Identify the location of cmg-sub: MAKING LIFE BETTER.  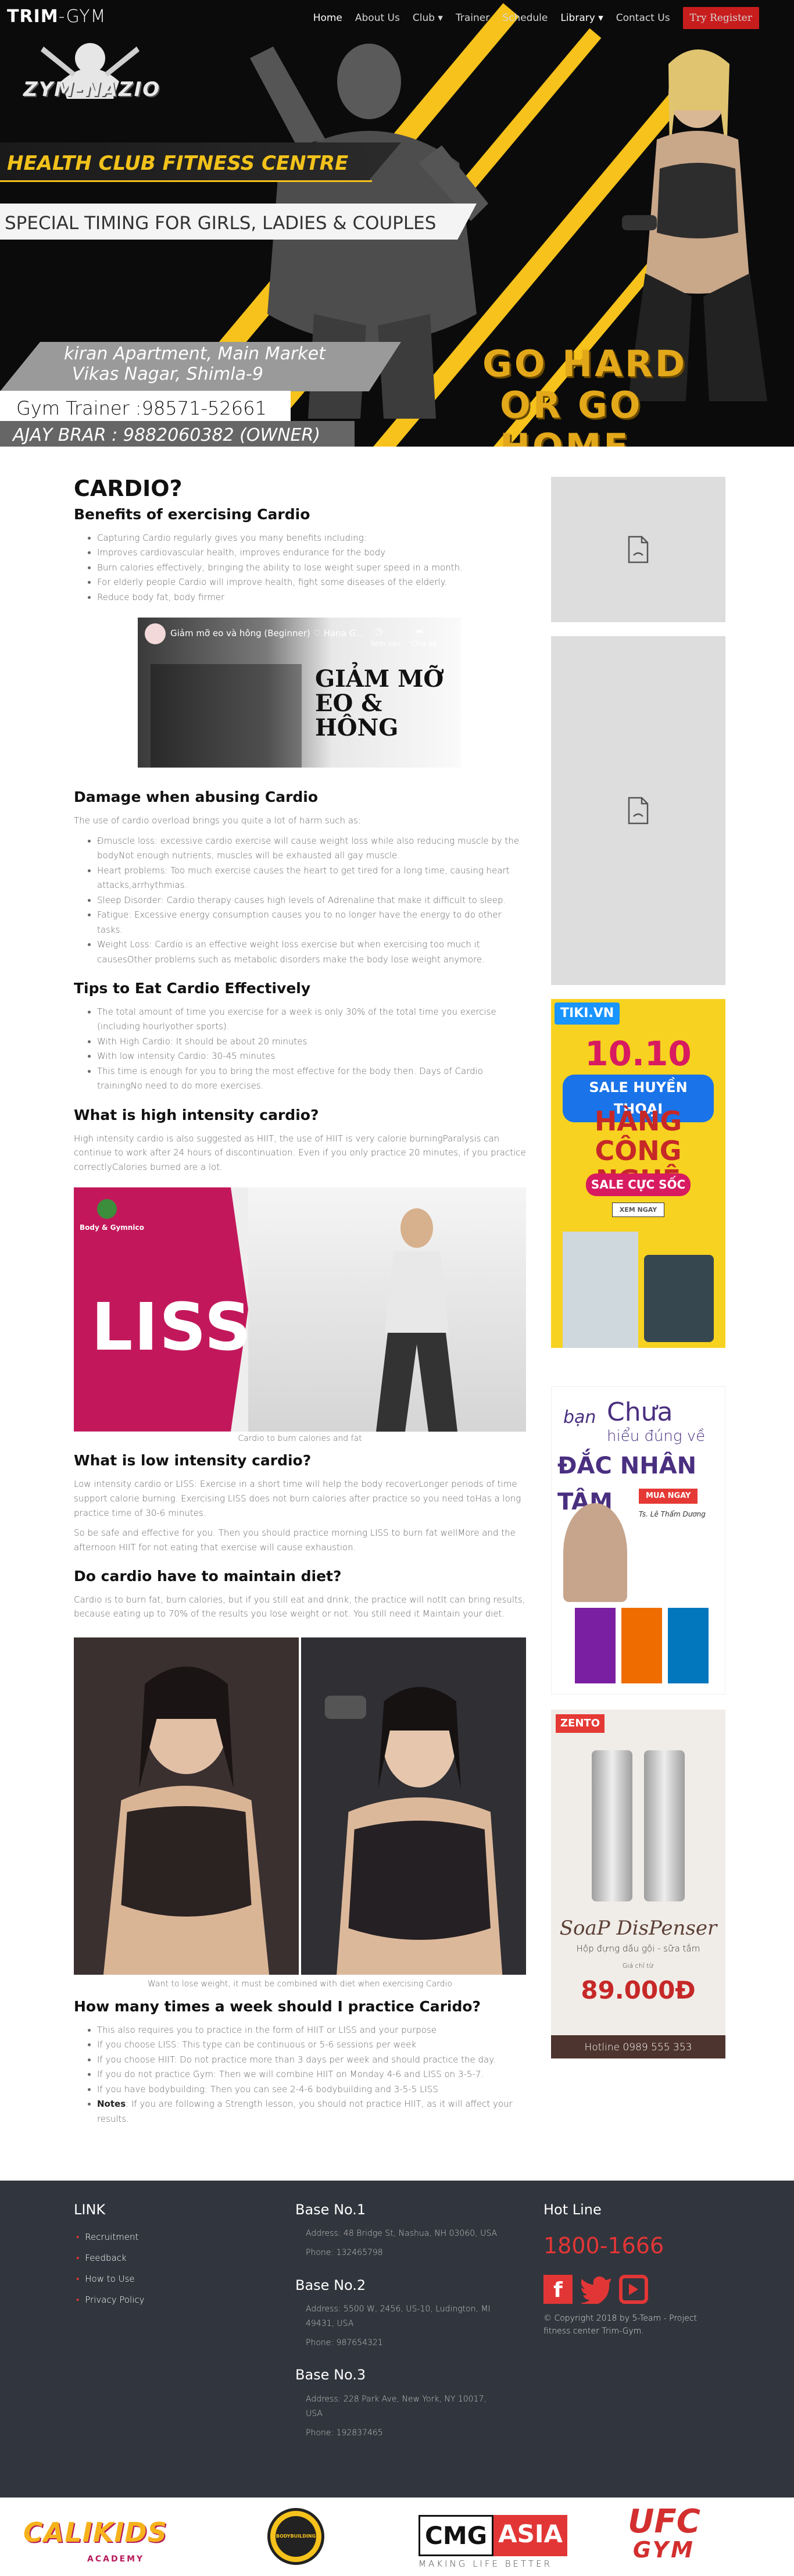
(485, 2565).